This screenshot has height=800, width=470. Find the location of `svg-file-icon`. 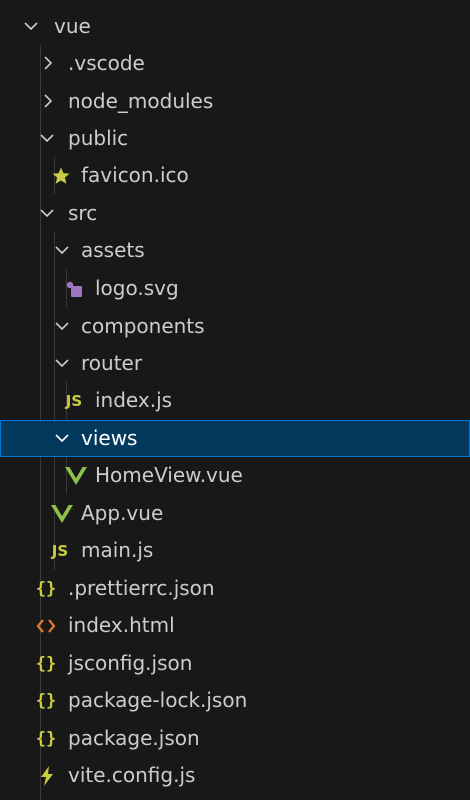

svg-file-icon is located at coordinates (74, 289).